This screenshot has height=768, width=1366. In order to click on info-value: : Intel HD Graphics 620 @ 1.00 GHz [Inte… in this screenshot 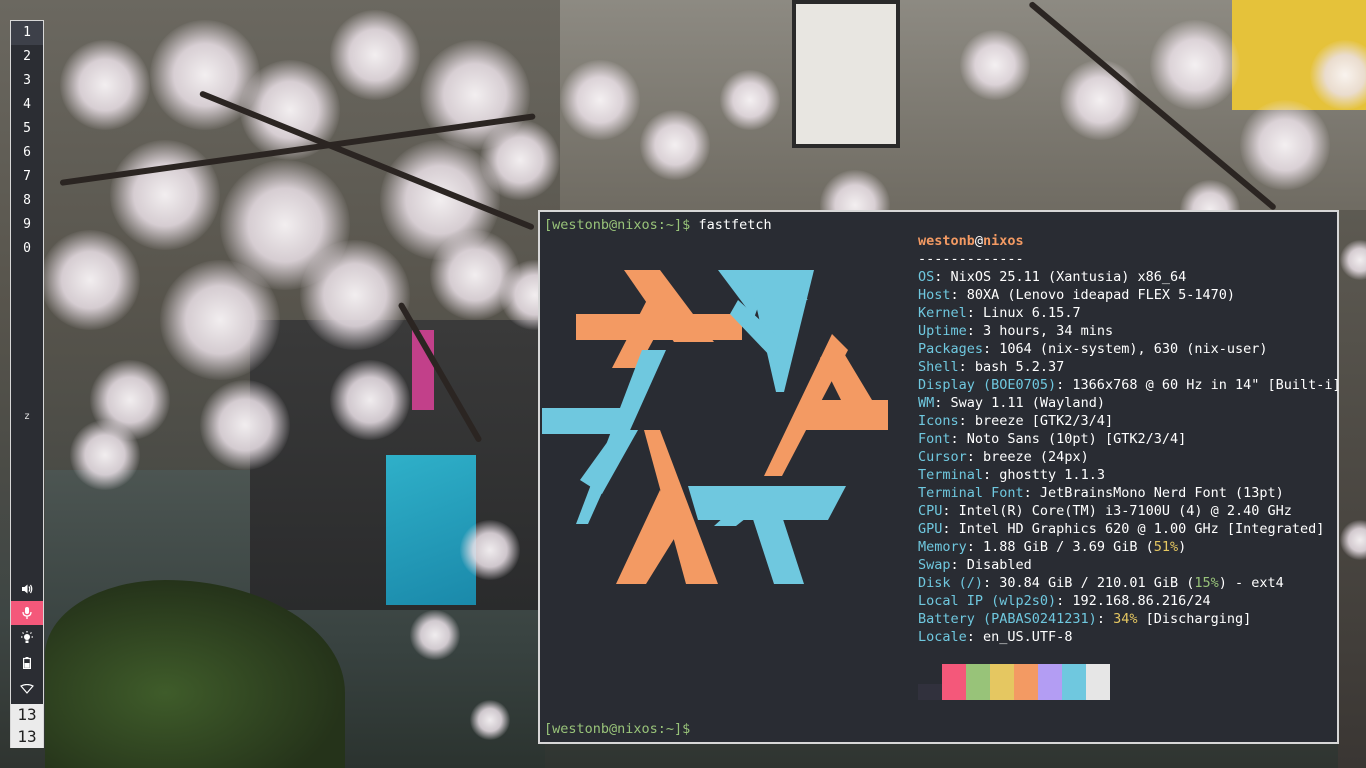, I will do `click(1133, 529)`.